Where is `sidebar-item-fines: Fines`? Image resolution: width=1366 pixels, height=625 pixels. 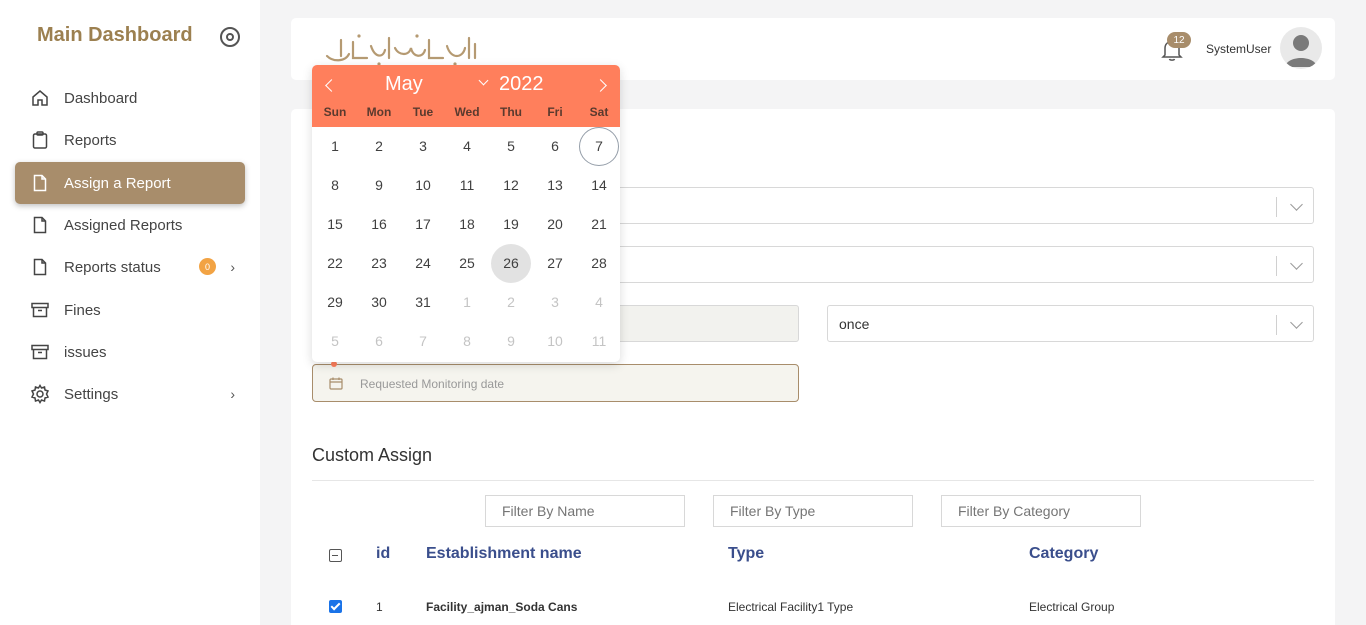
sidebar-item-fines: Fines is located at coordinates (130, 310).